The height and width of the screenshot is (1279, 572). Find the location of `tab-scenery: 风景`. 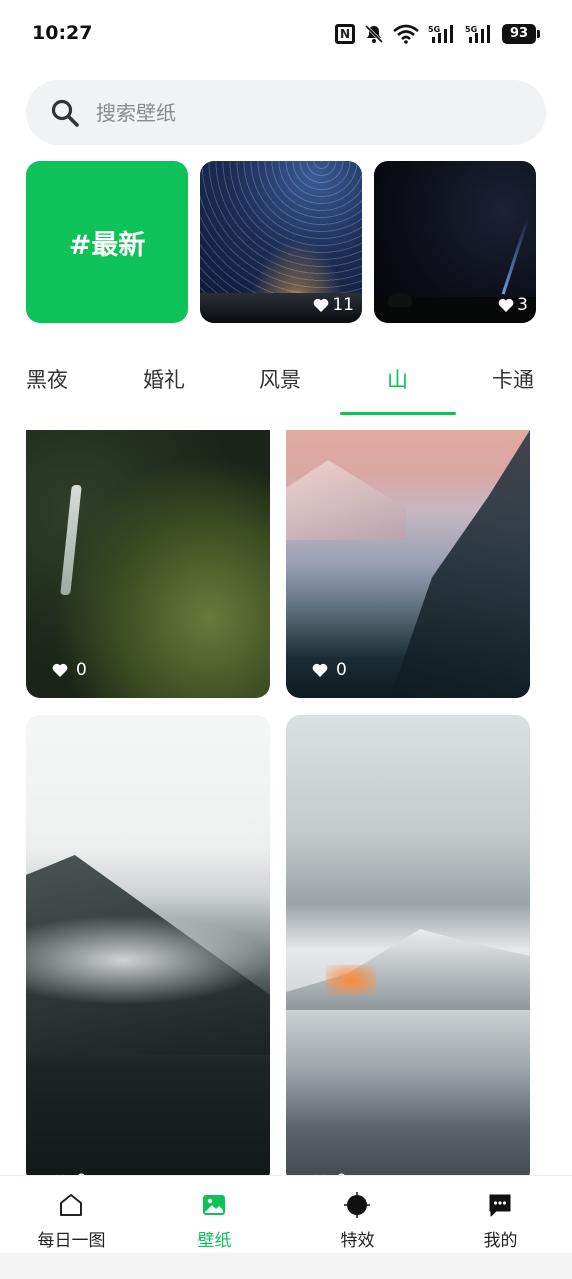

tab-scenery: 风景 is located at coordinates (280, 379).